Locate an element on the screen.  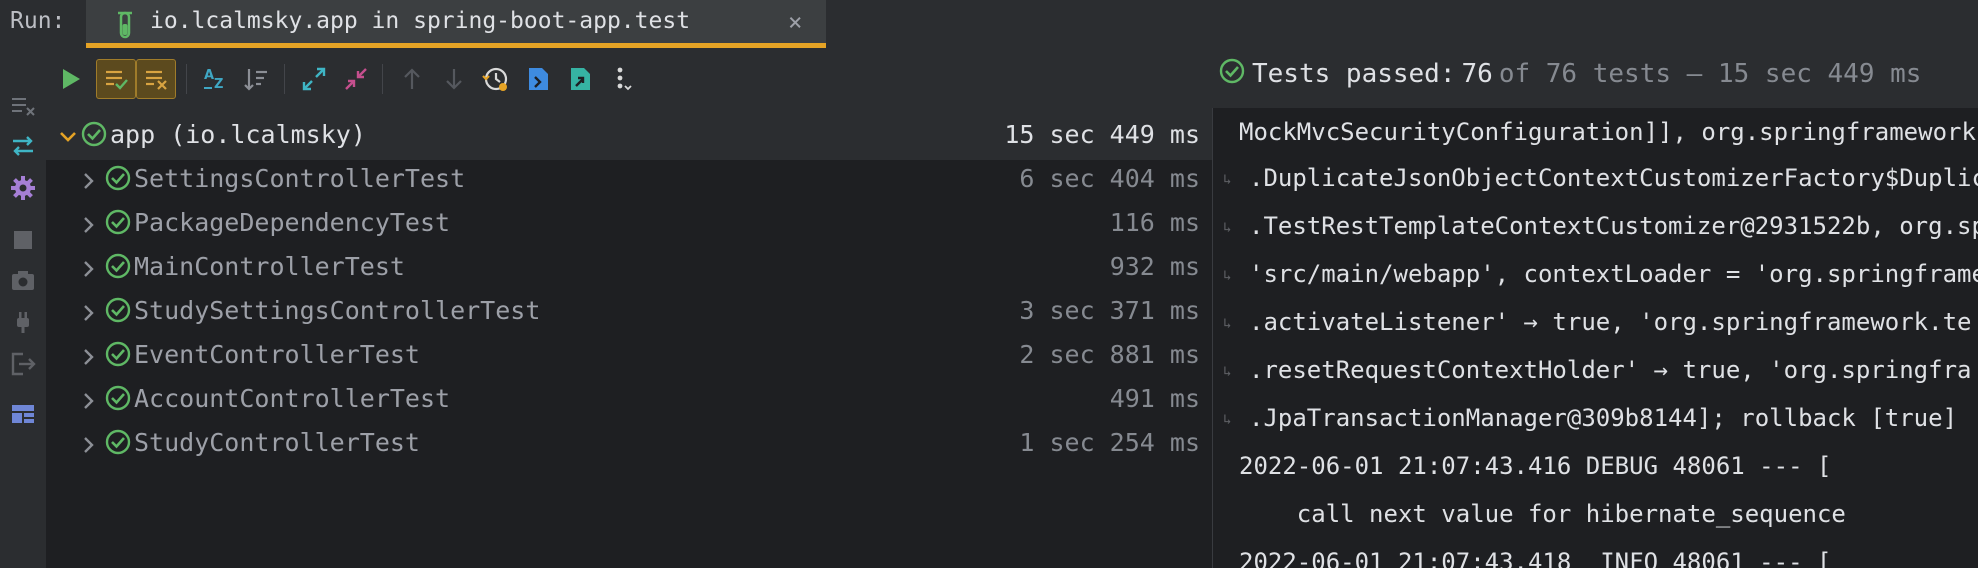
run-tab-title: io.lcalmsky.app in spring-boot-app.test is located at coordinates (420, 21).